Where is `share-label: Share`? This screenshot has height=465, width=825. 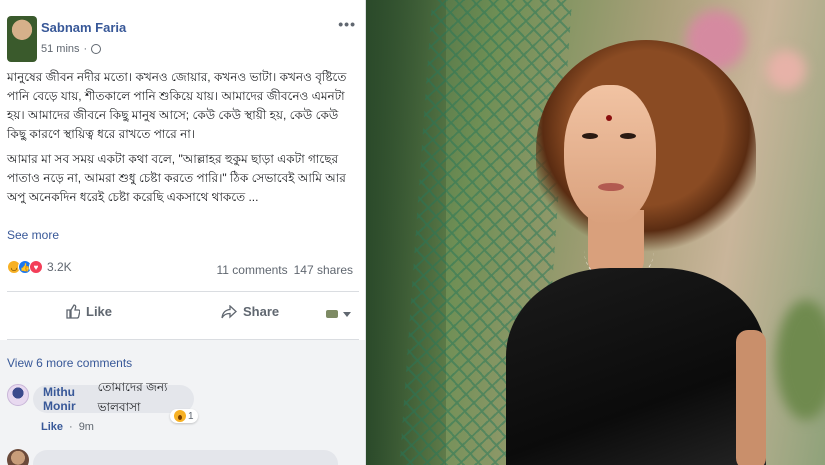 share-label: Share is located at coordinates (261, 311).